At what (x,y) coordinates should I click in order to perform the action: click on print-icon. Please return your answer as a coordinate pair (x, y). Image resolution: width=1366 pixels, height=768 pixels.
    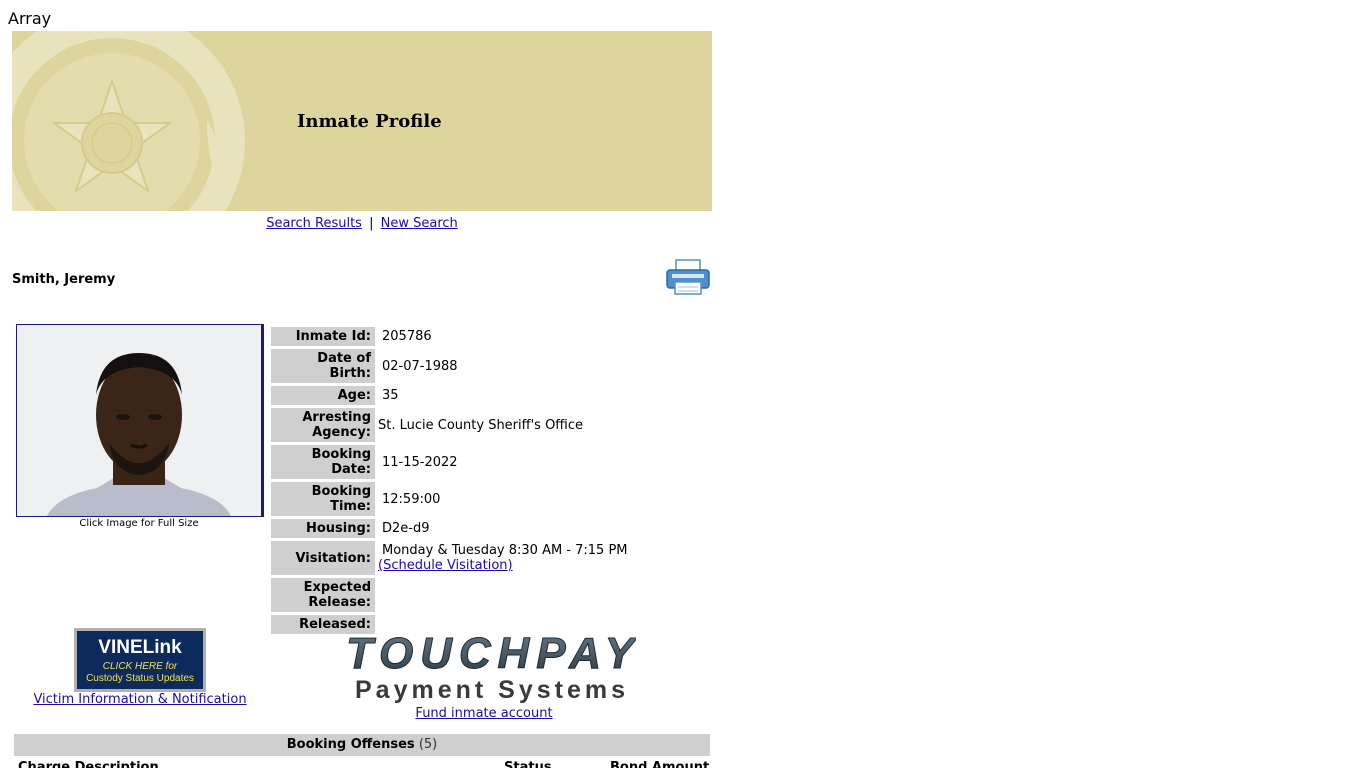
    Looking at the image, I should click on (688, 278).